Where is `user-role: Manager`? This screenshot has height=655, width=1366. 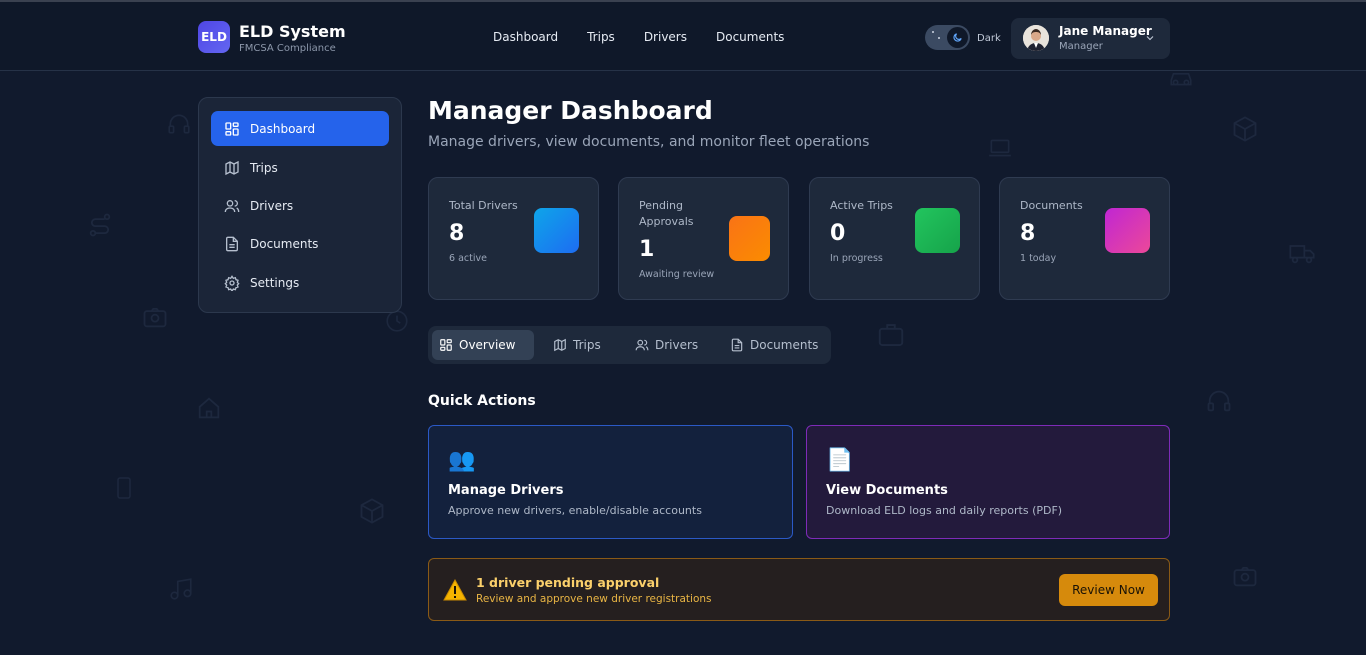
user-role: Manager is located at coordinates (1081, 46).